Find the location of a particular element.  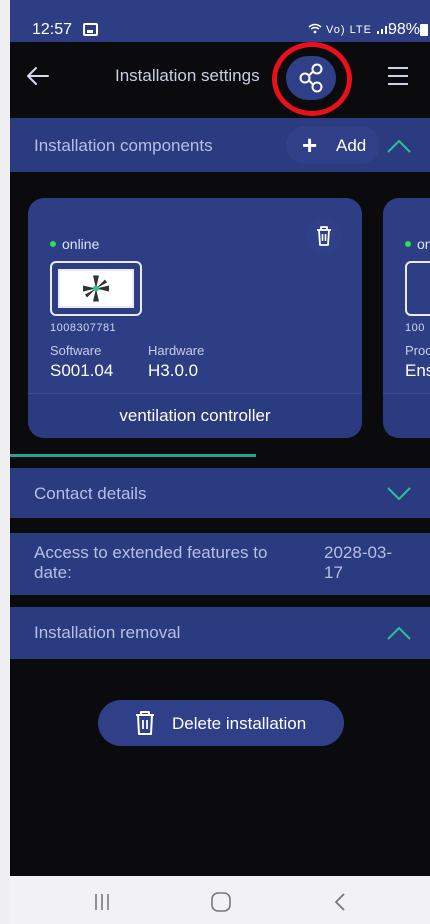

network-status: Vo) LTE is located at coordinates (349, 29).